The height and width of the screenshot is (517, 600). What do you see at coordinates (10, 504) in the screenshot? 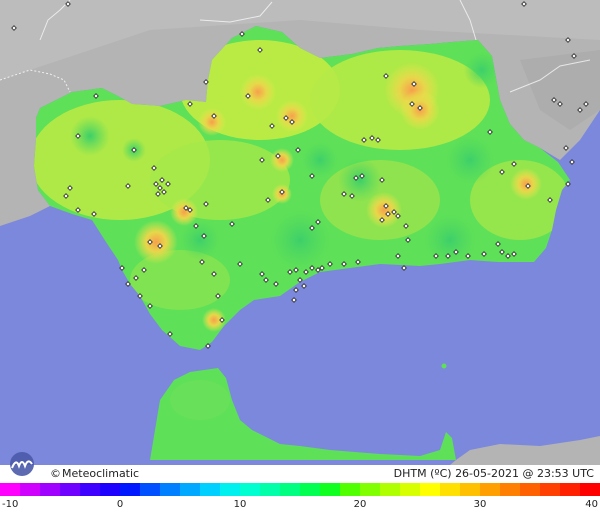
I see `scale-tick-label: -10` at bounding box center [10, 504].